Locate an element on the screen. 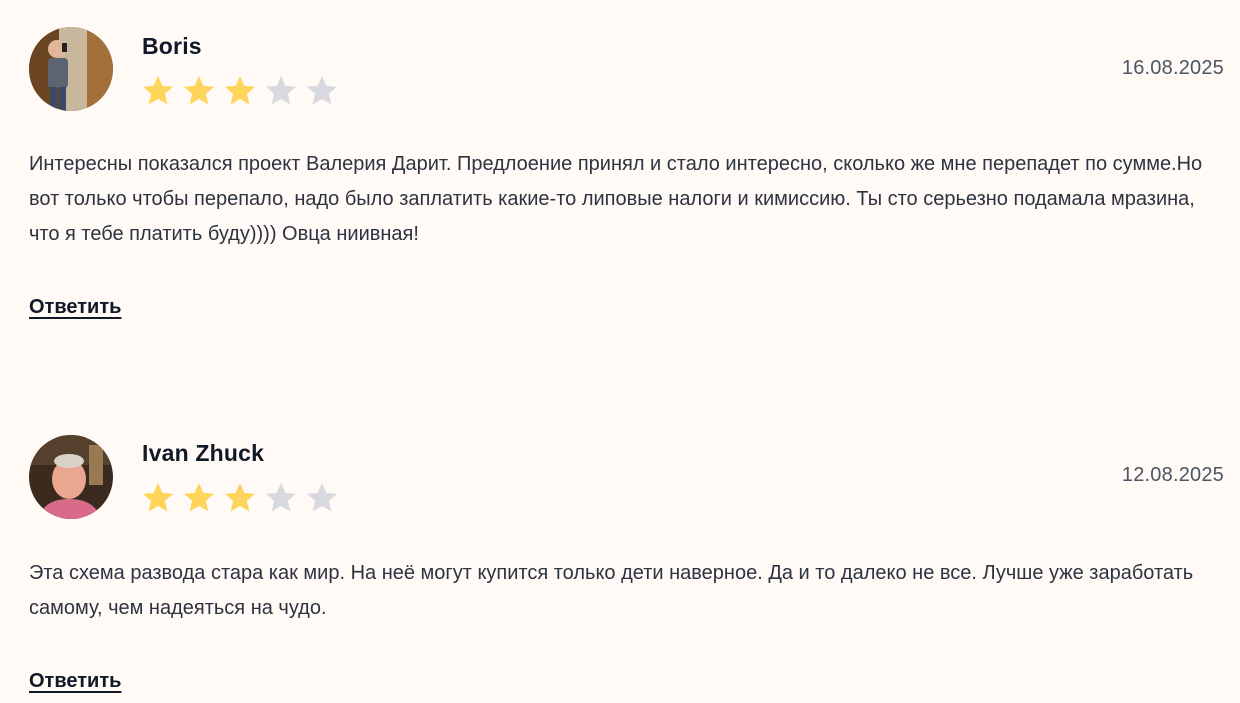 The width and height of the screenshot is (1240, 703). author-name: Ivan Zhuck is located at coordinates (203, 453).